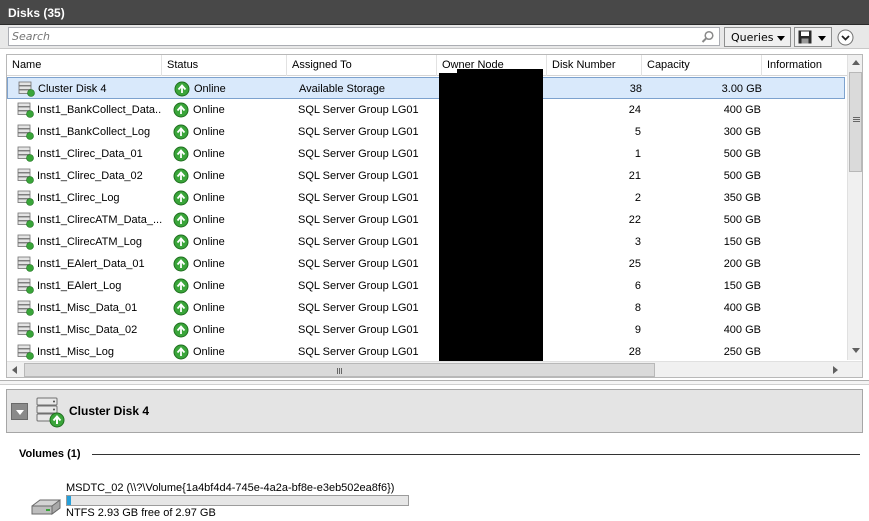 This screenshot has height=521, width=869. What do you see at coordinates (87, 330) in the screenshot?
I see `disk-name: Inst1_Misc_Data_02` at bounding box center [87, 330].